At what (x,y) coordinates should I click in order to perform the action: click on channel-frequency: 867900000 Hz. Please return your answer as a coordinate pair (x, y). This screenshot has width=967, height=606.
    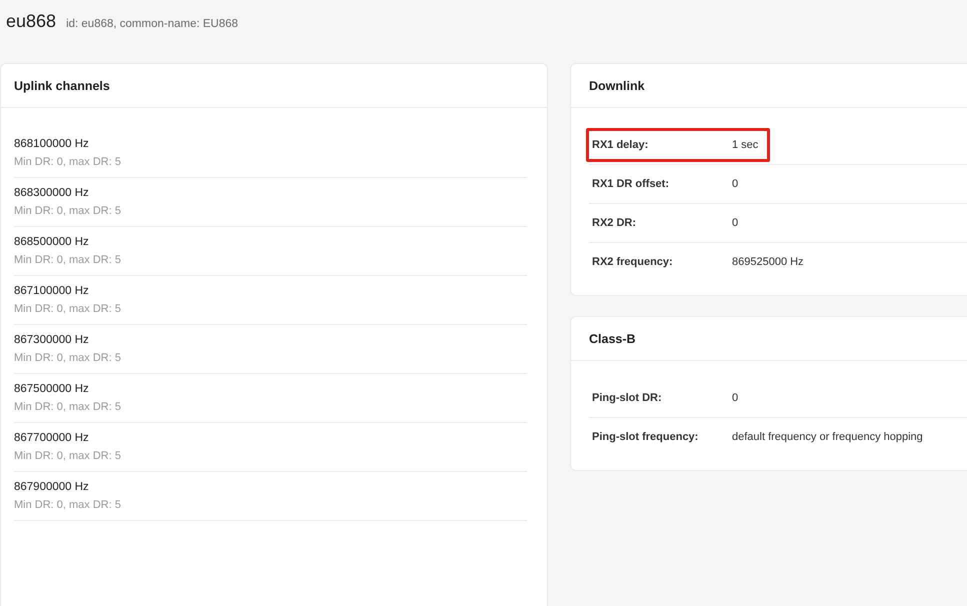
    Looking at the image, I should click on (52, 487).